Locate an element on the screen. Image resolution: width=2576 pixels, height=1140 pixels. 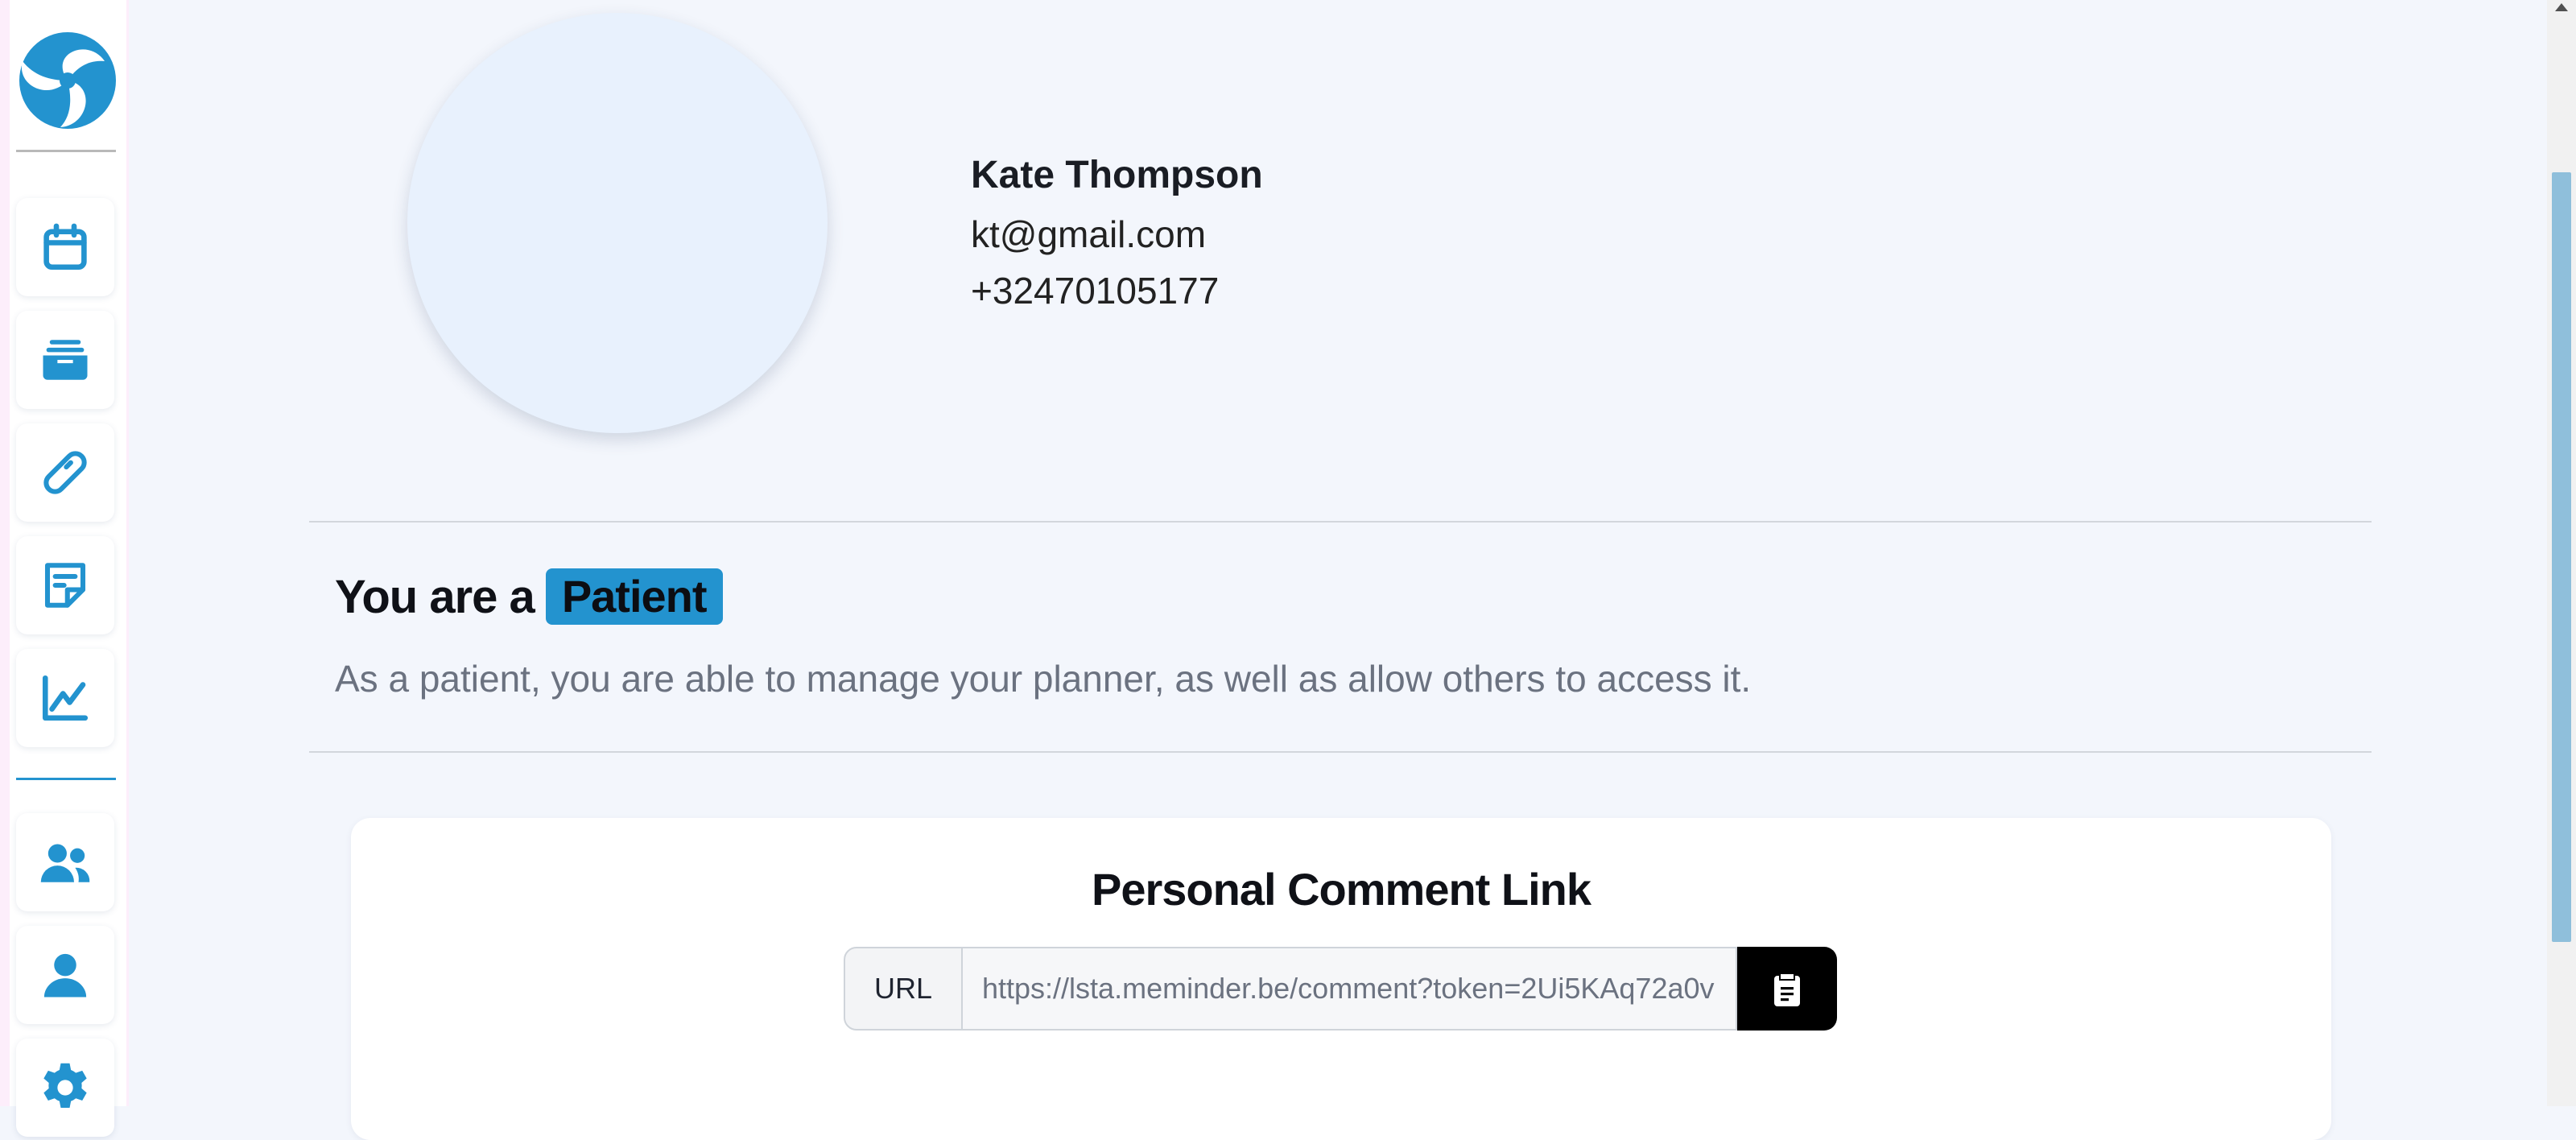
scroll-up-icon is located at coordinates (2561, 7).